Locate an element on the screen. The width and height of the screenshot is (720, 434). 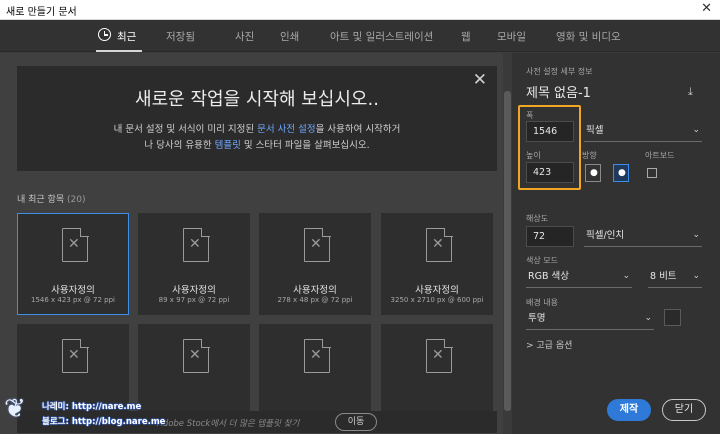
tab-mobile: 모바일 is located at coordinates (511, 36).